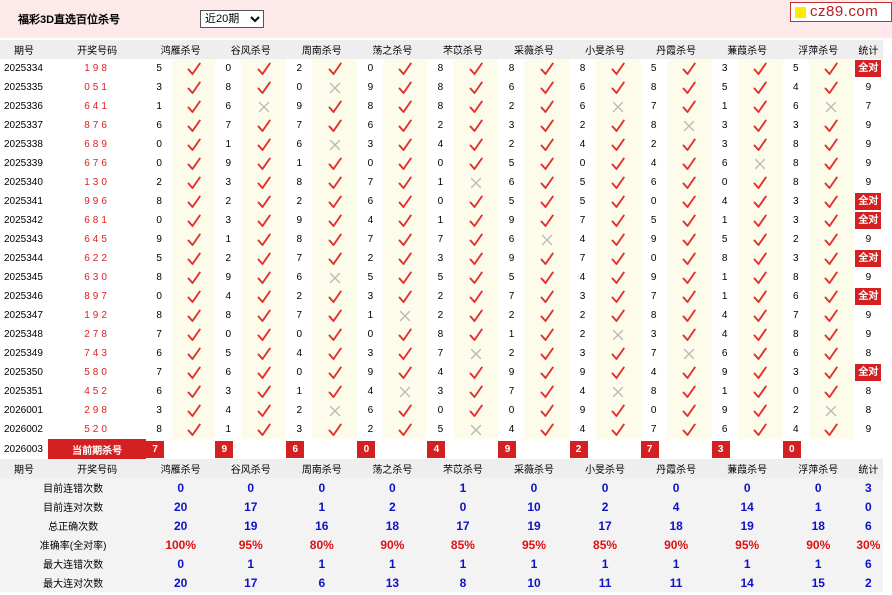 The image size is (892, 595). Describe the element at coordinates (97, 296) in the screenshot. I see `draw-code-cell: 897` at that location.